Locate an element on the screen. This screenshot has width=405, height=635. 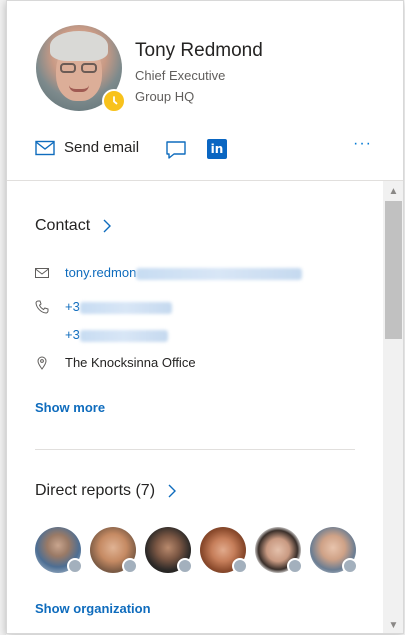
phone-row-1: +3 is located at coordinates (103, 306).